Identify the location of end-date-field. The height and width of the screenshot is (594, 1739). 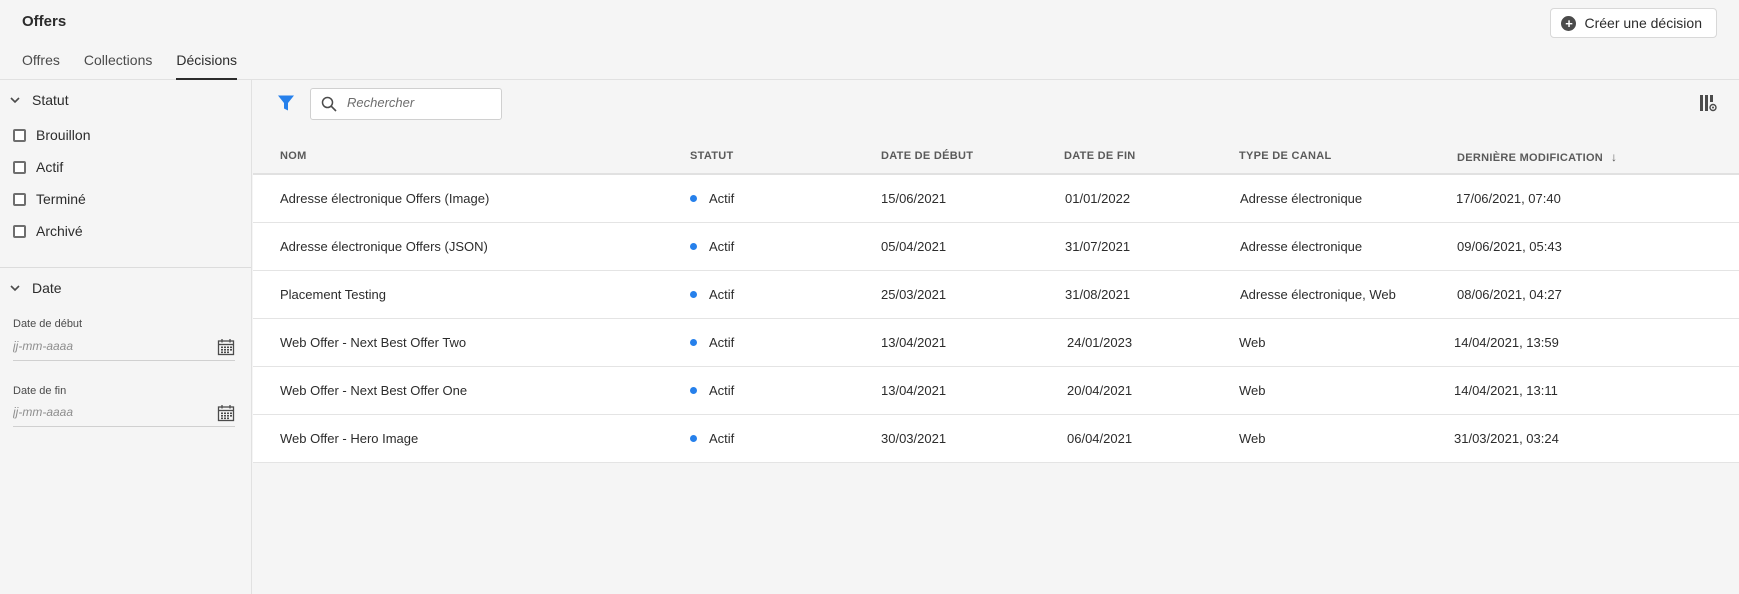
(124, 414).